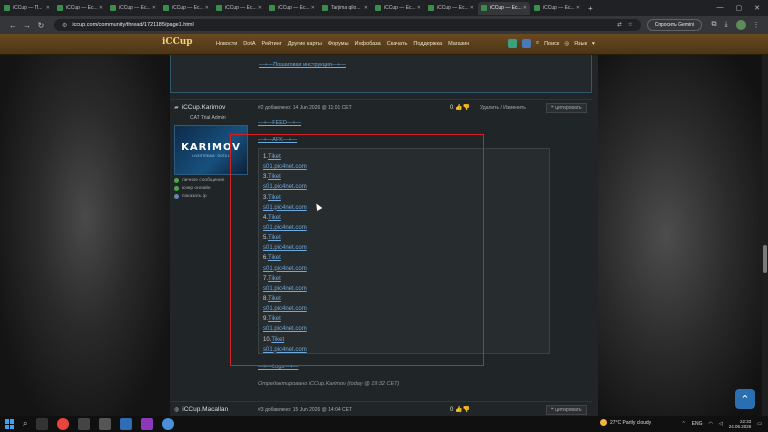  What do you see at coordinates (41, 25) in the screenshot?
I see `reload-icon: ↻` at bounding box center [41, 25].